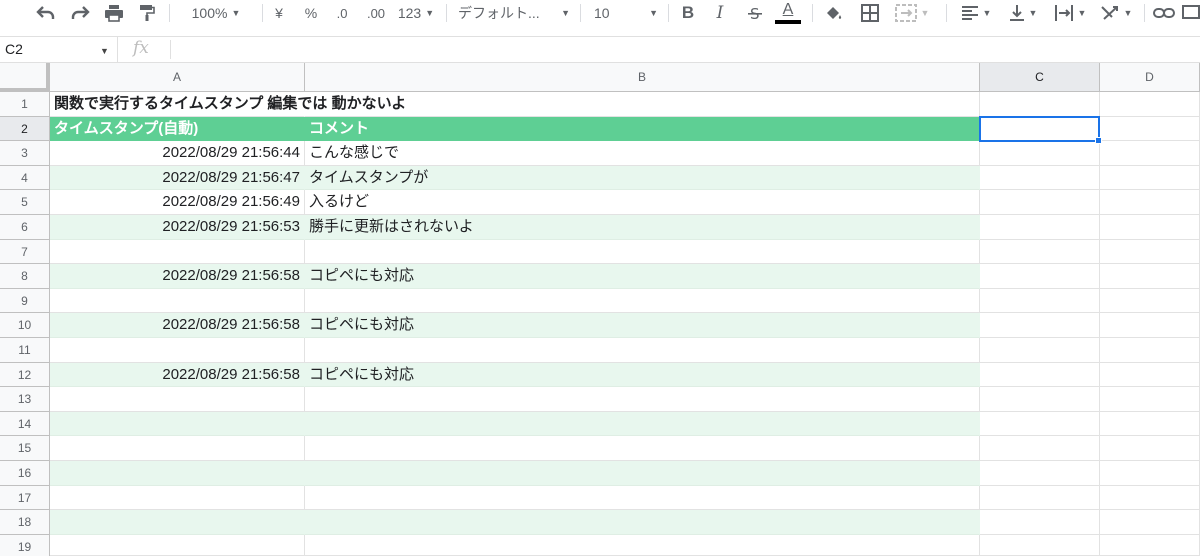  What do you see at coordinates (1150, 276) in the screenshot?
I see `cell-d8` at bounding box center [1150, 276].